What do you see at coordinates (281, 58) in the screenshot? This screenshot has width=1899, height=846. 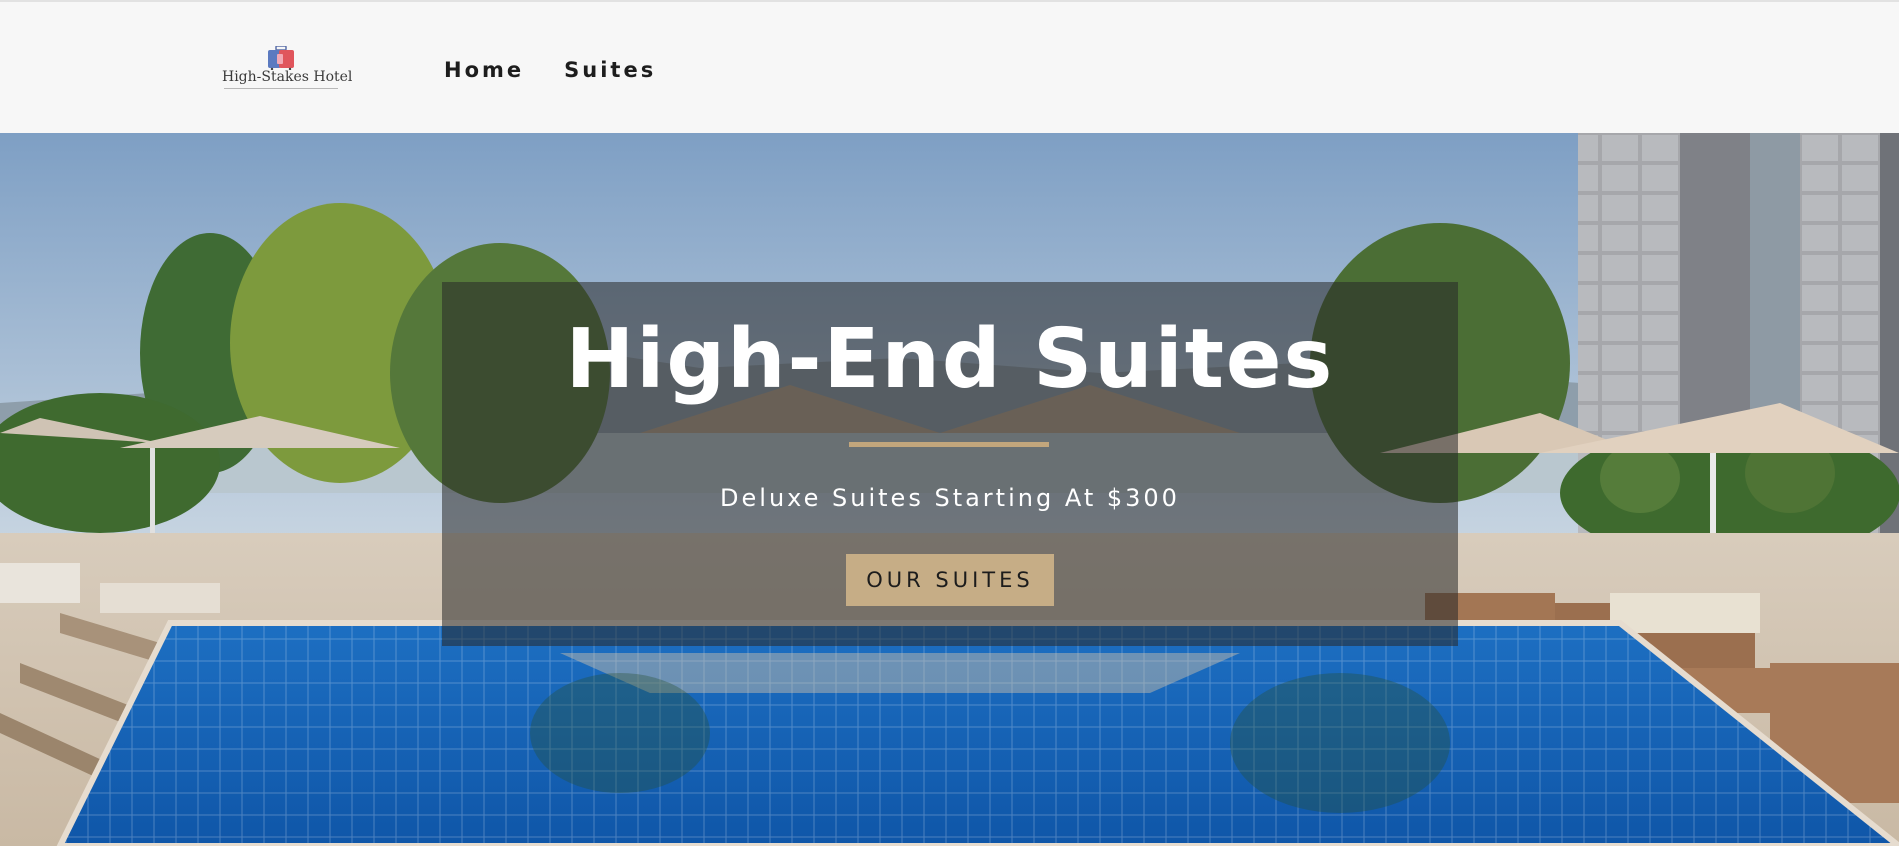 I see `suitcase-logo-icon` at bounding box center [281, 58].